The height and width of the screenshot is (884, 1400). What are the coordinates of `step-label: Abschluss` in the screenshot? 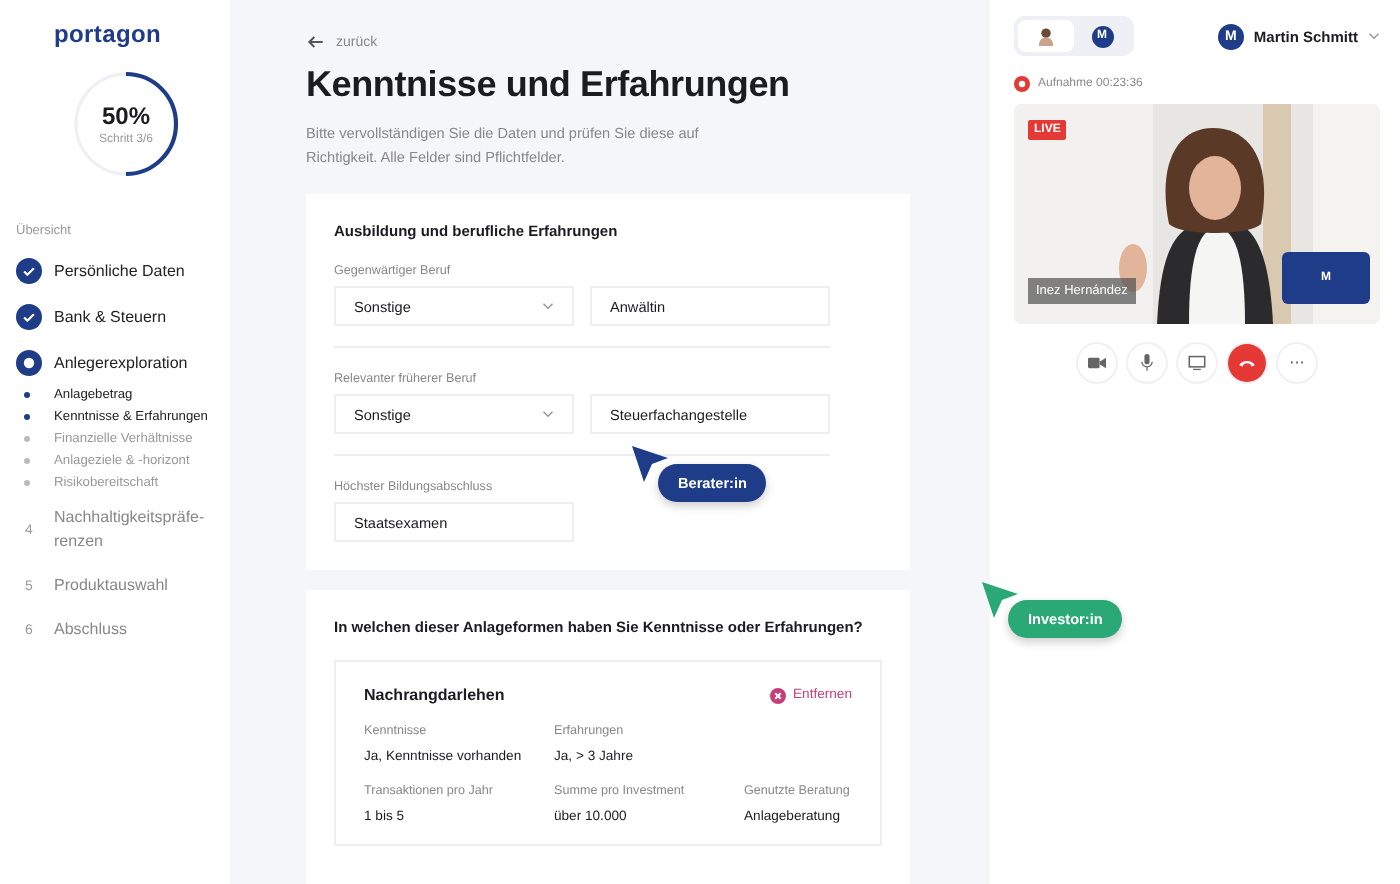 It's located at (134, 630).